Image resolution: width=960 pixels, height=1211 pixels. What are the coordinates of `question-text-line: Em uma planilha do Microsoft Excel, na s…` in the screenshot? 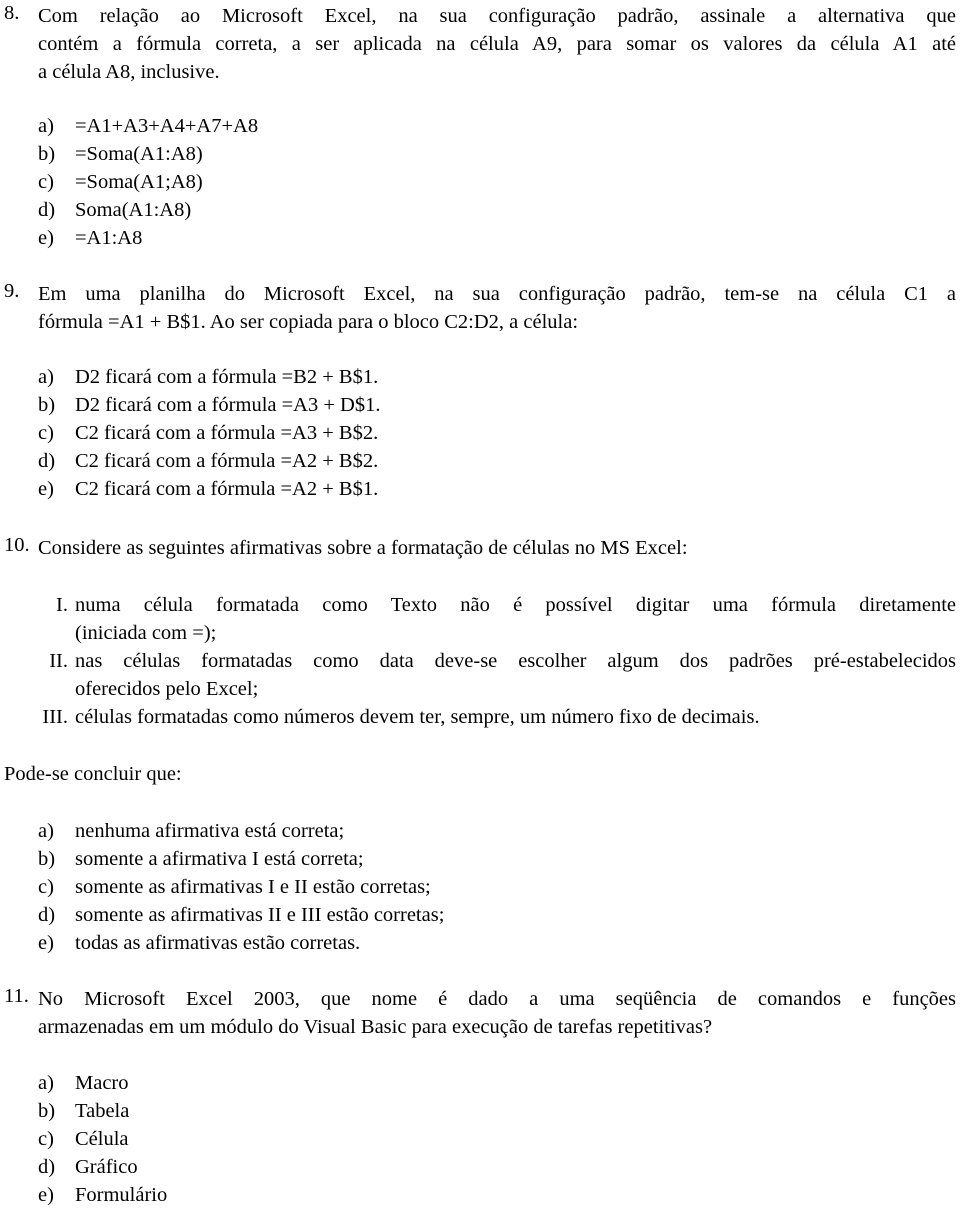 It's located at (497, 294).